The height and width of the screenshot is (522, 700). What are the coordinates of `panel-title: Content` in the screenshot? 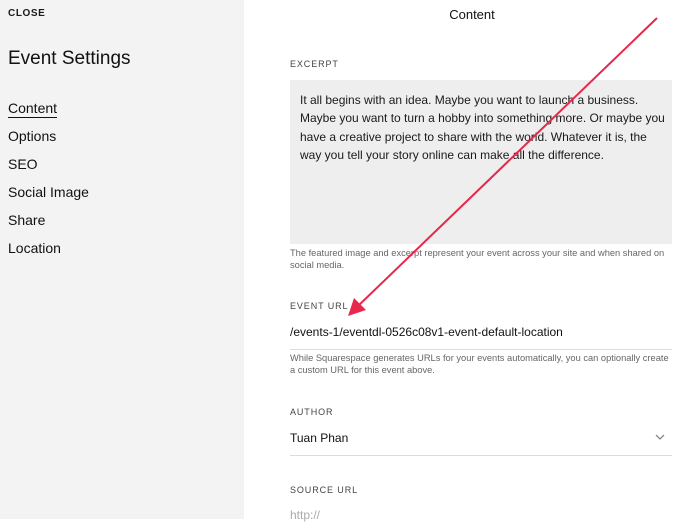 It's located at (472, 14).